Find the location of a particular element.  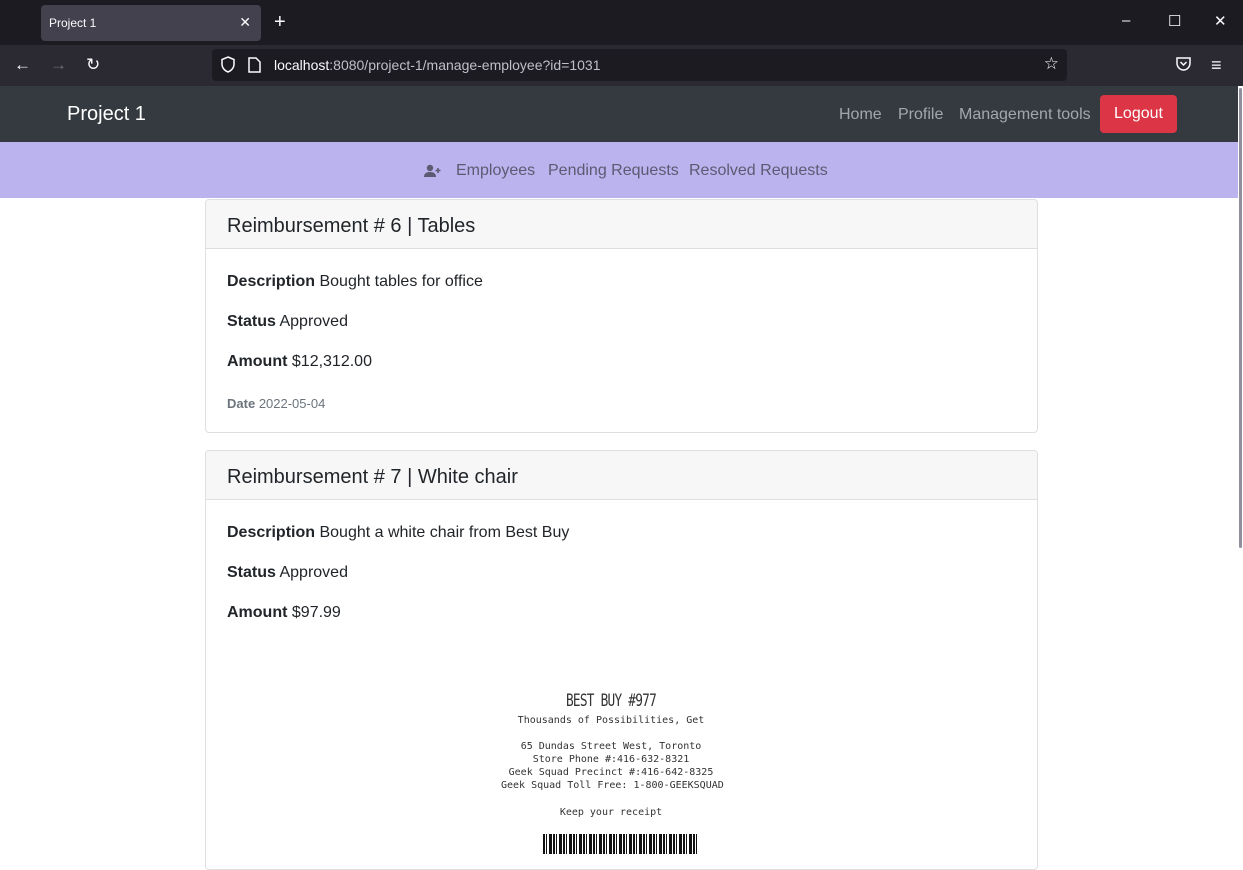

description-value: Bought tables for office is located at coordinates (401, 281).